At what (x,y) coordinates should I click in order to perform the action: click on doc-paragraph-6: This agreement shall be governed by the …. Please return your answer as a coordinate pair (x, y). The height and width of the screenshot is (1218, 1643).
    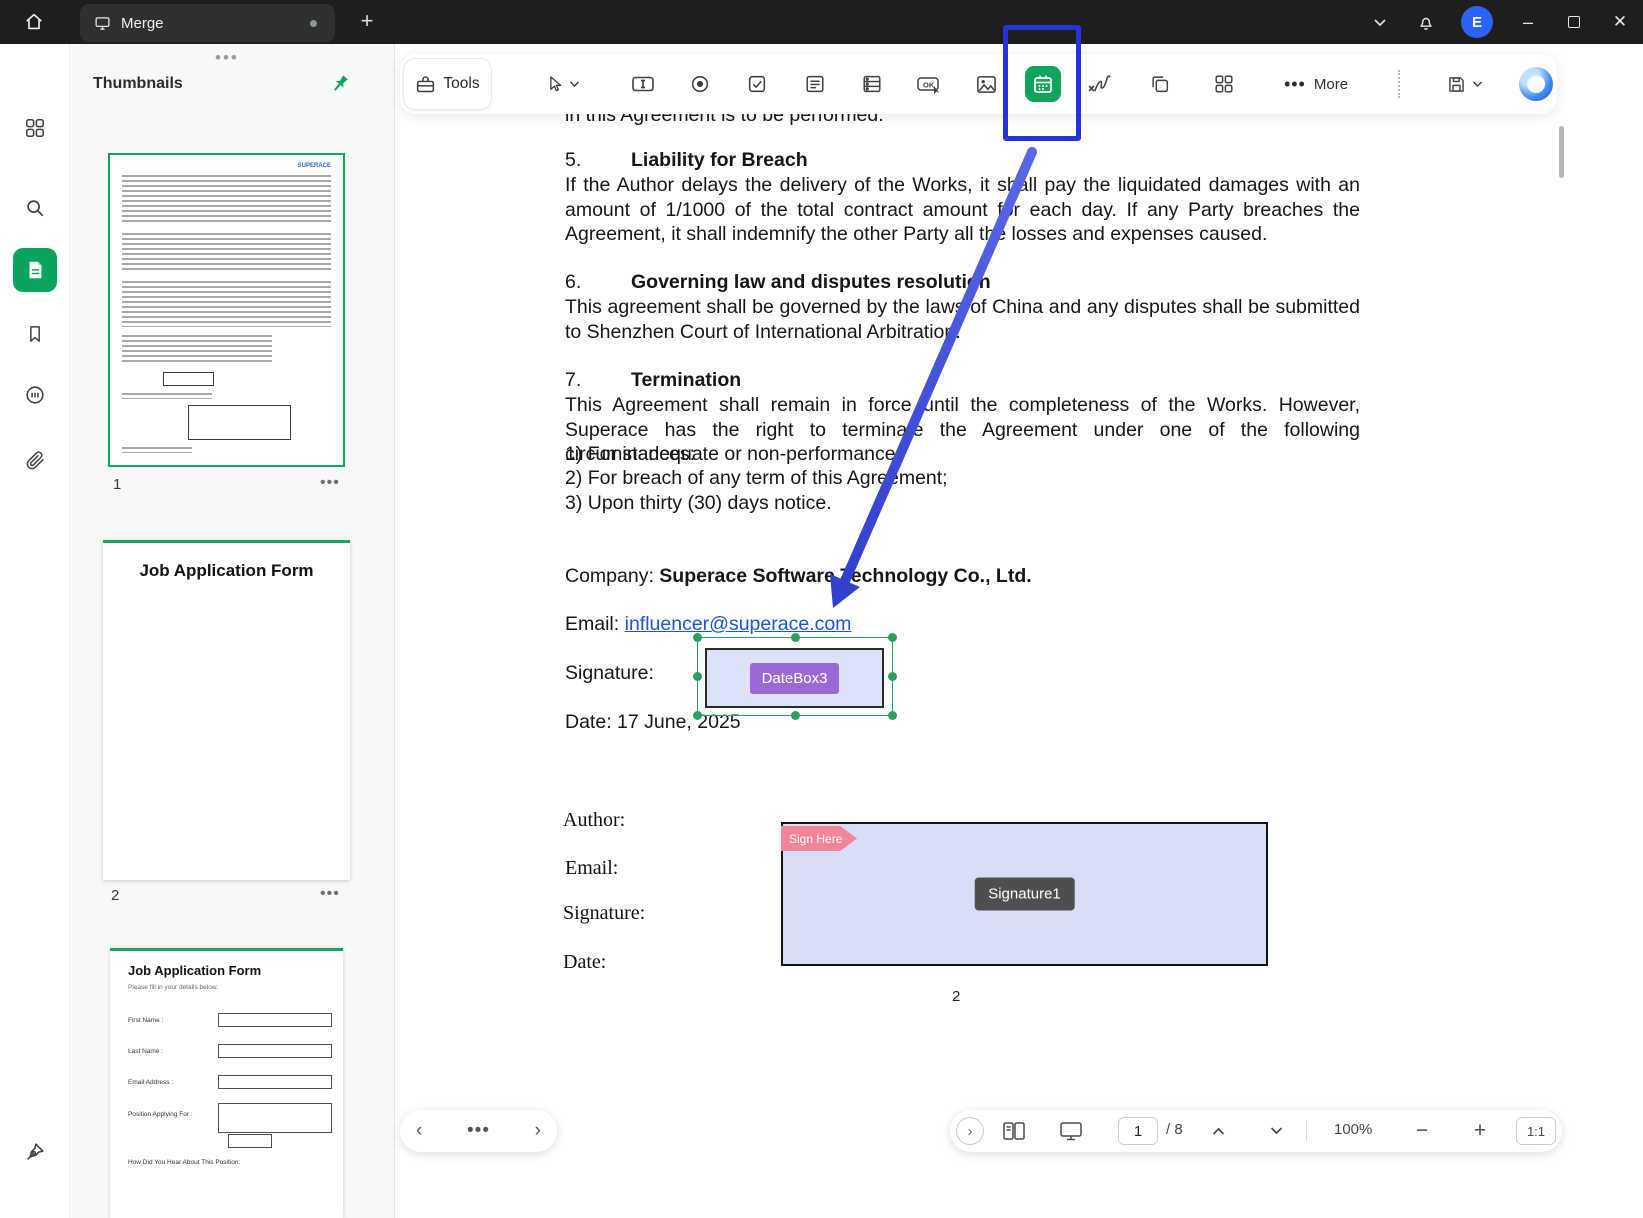
    Looking at the image, I should click on (962, 319).